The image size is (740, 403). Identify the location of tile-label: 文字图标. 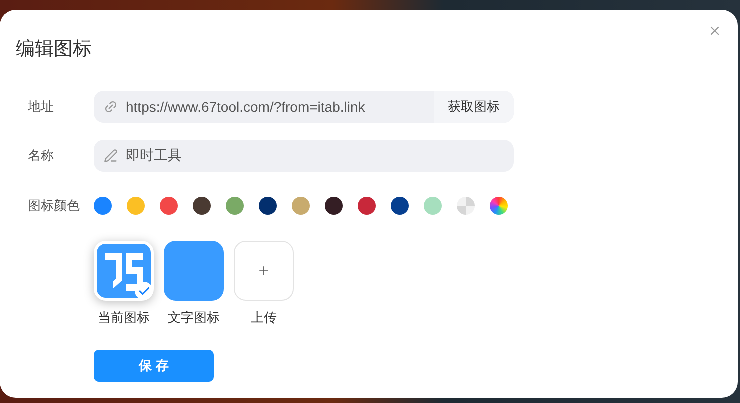
(194, 318).